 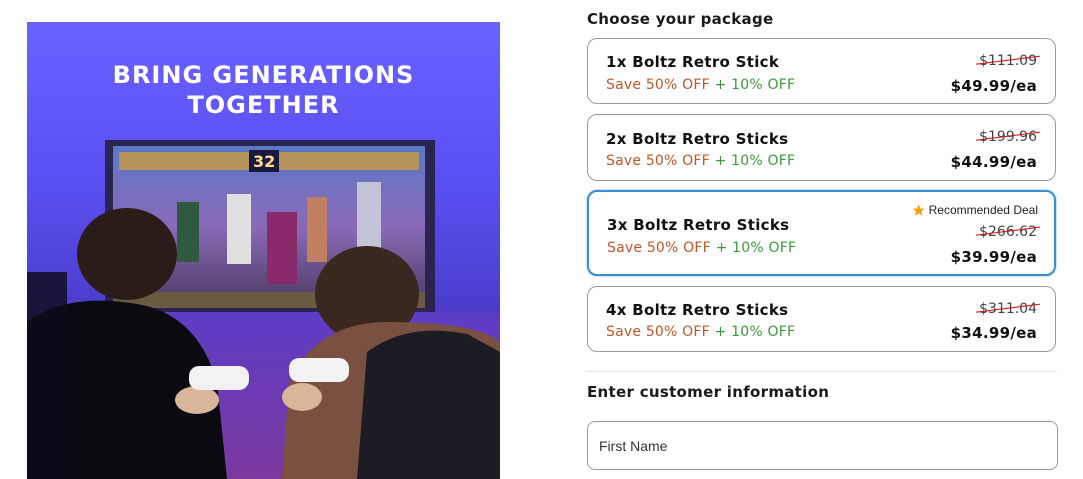 I want to click on original-price: $266.62, so click(x=1008, y=232).